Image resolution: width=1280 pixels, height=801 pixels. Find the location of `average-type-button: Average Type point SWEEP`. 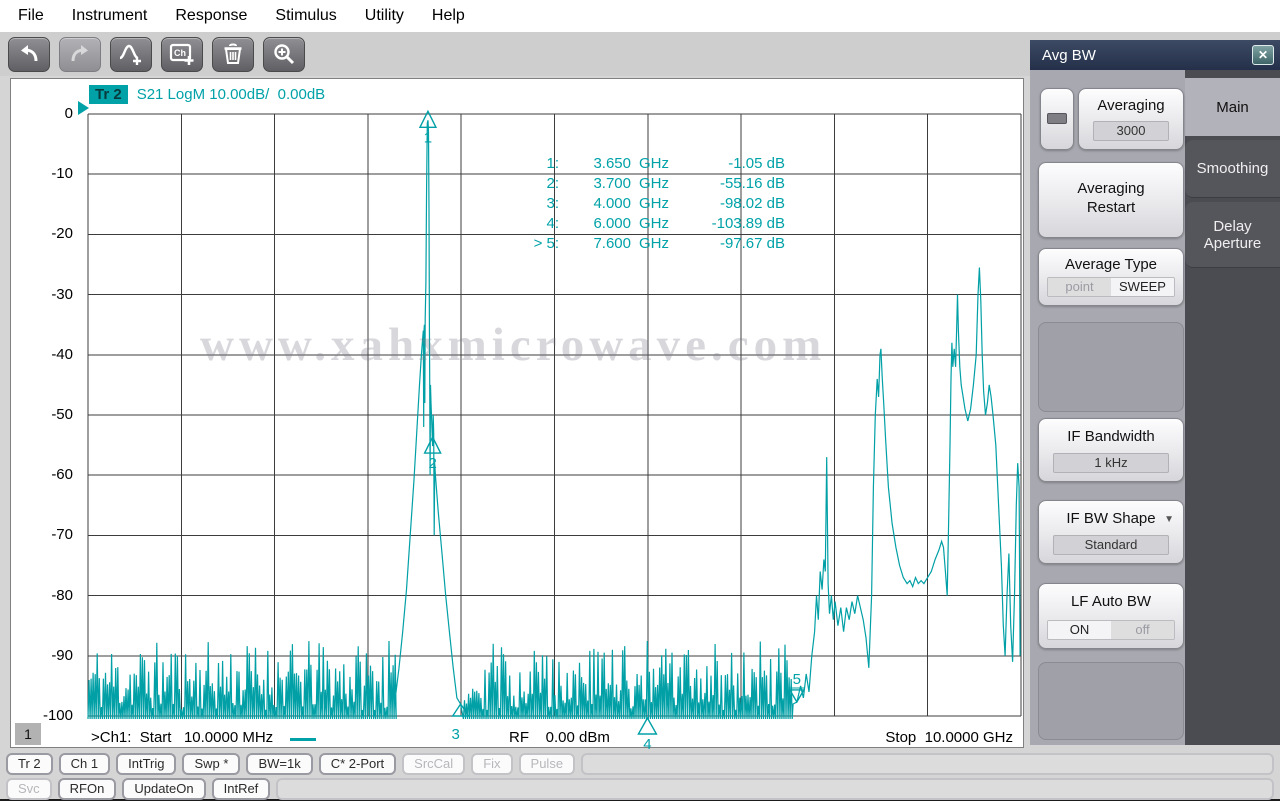

average-type-button: Average Type point SWEEP is located at coordinates (1111, 277).